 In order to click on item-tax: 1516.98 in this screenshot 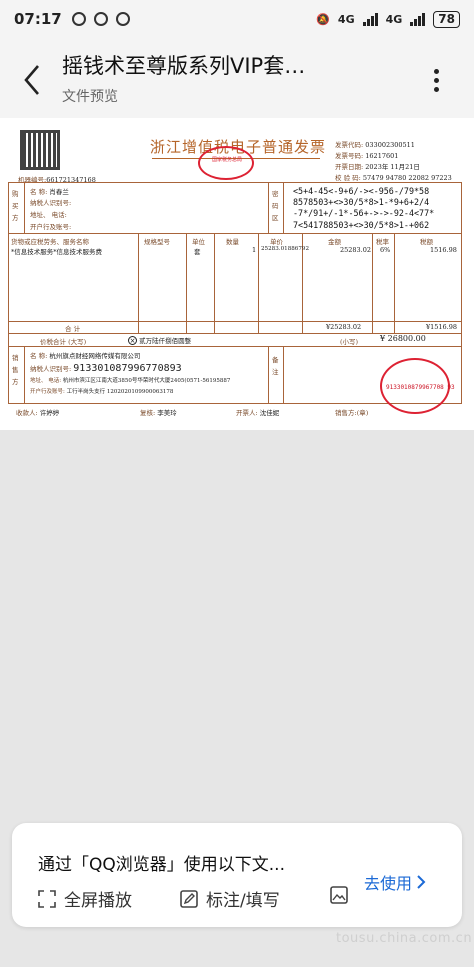, I will do `click(443, 250)`.